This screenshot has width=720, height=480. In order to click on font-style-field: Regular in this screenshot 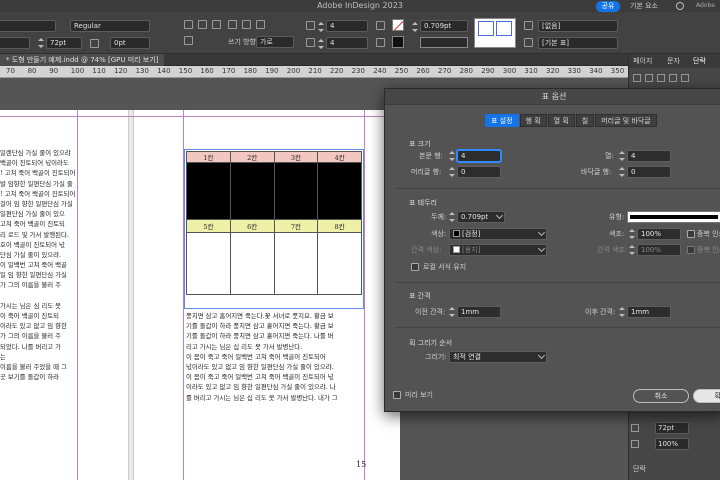, I will do `click(110, 26)`.